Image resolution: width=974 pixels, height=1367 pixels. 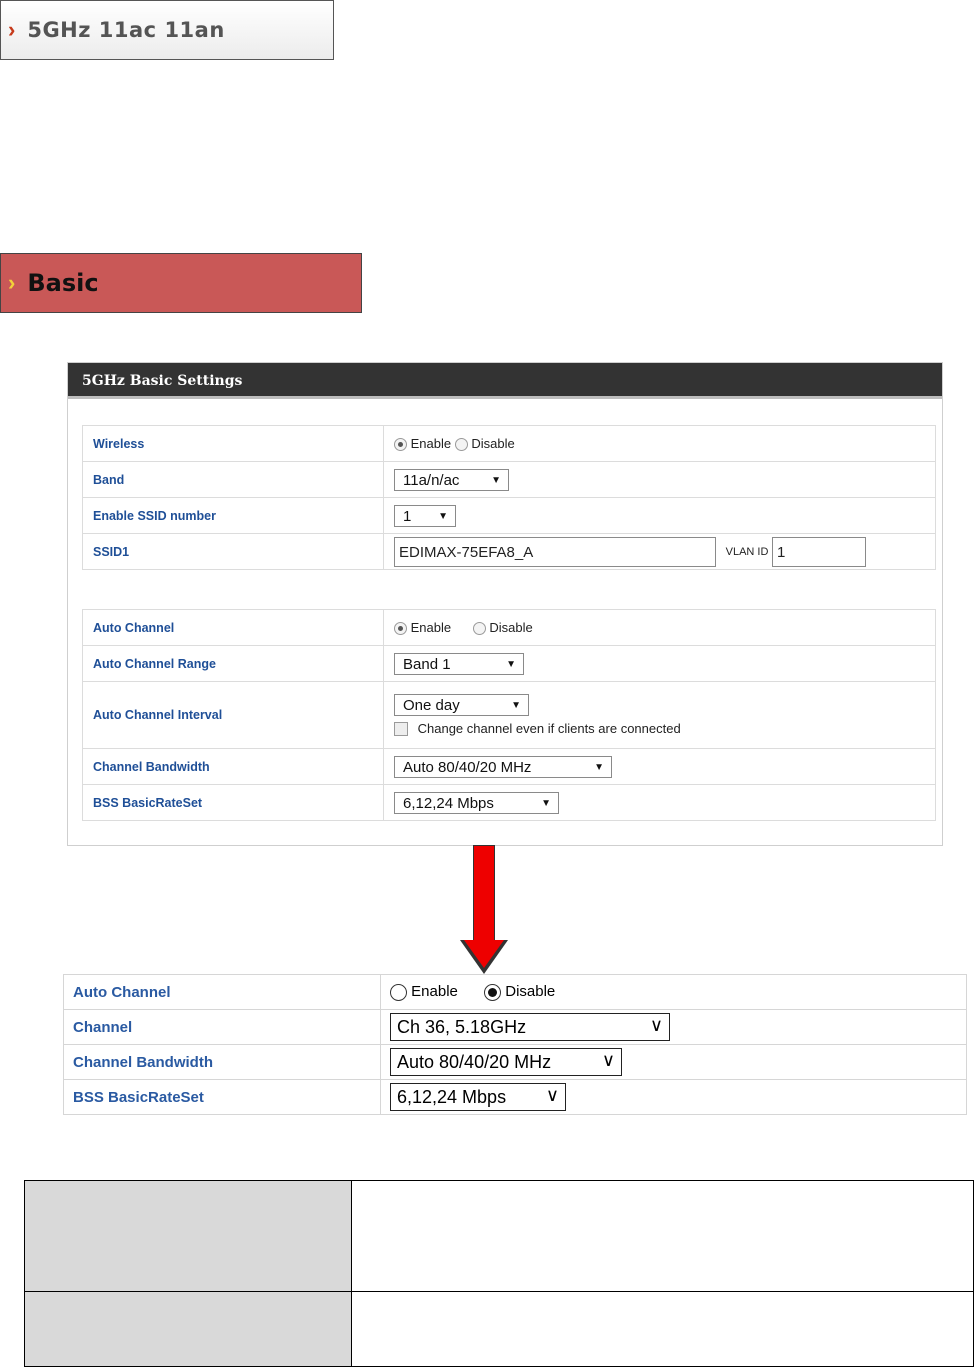 I want to click on table-row: SSID1 EDIMAX-75EFA8_A VLAN ID 1, so click(x=509, y=551).